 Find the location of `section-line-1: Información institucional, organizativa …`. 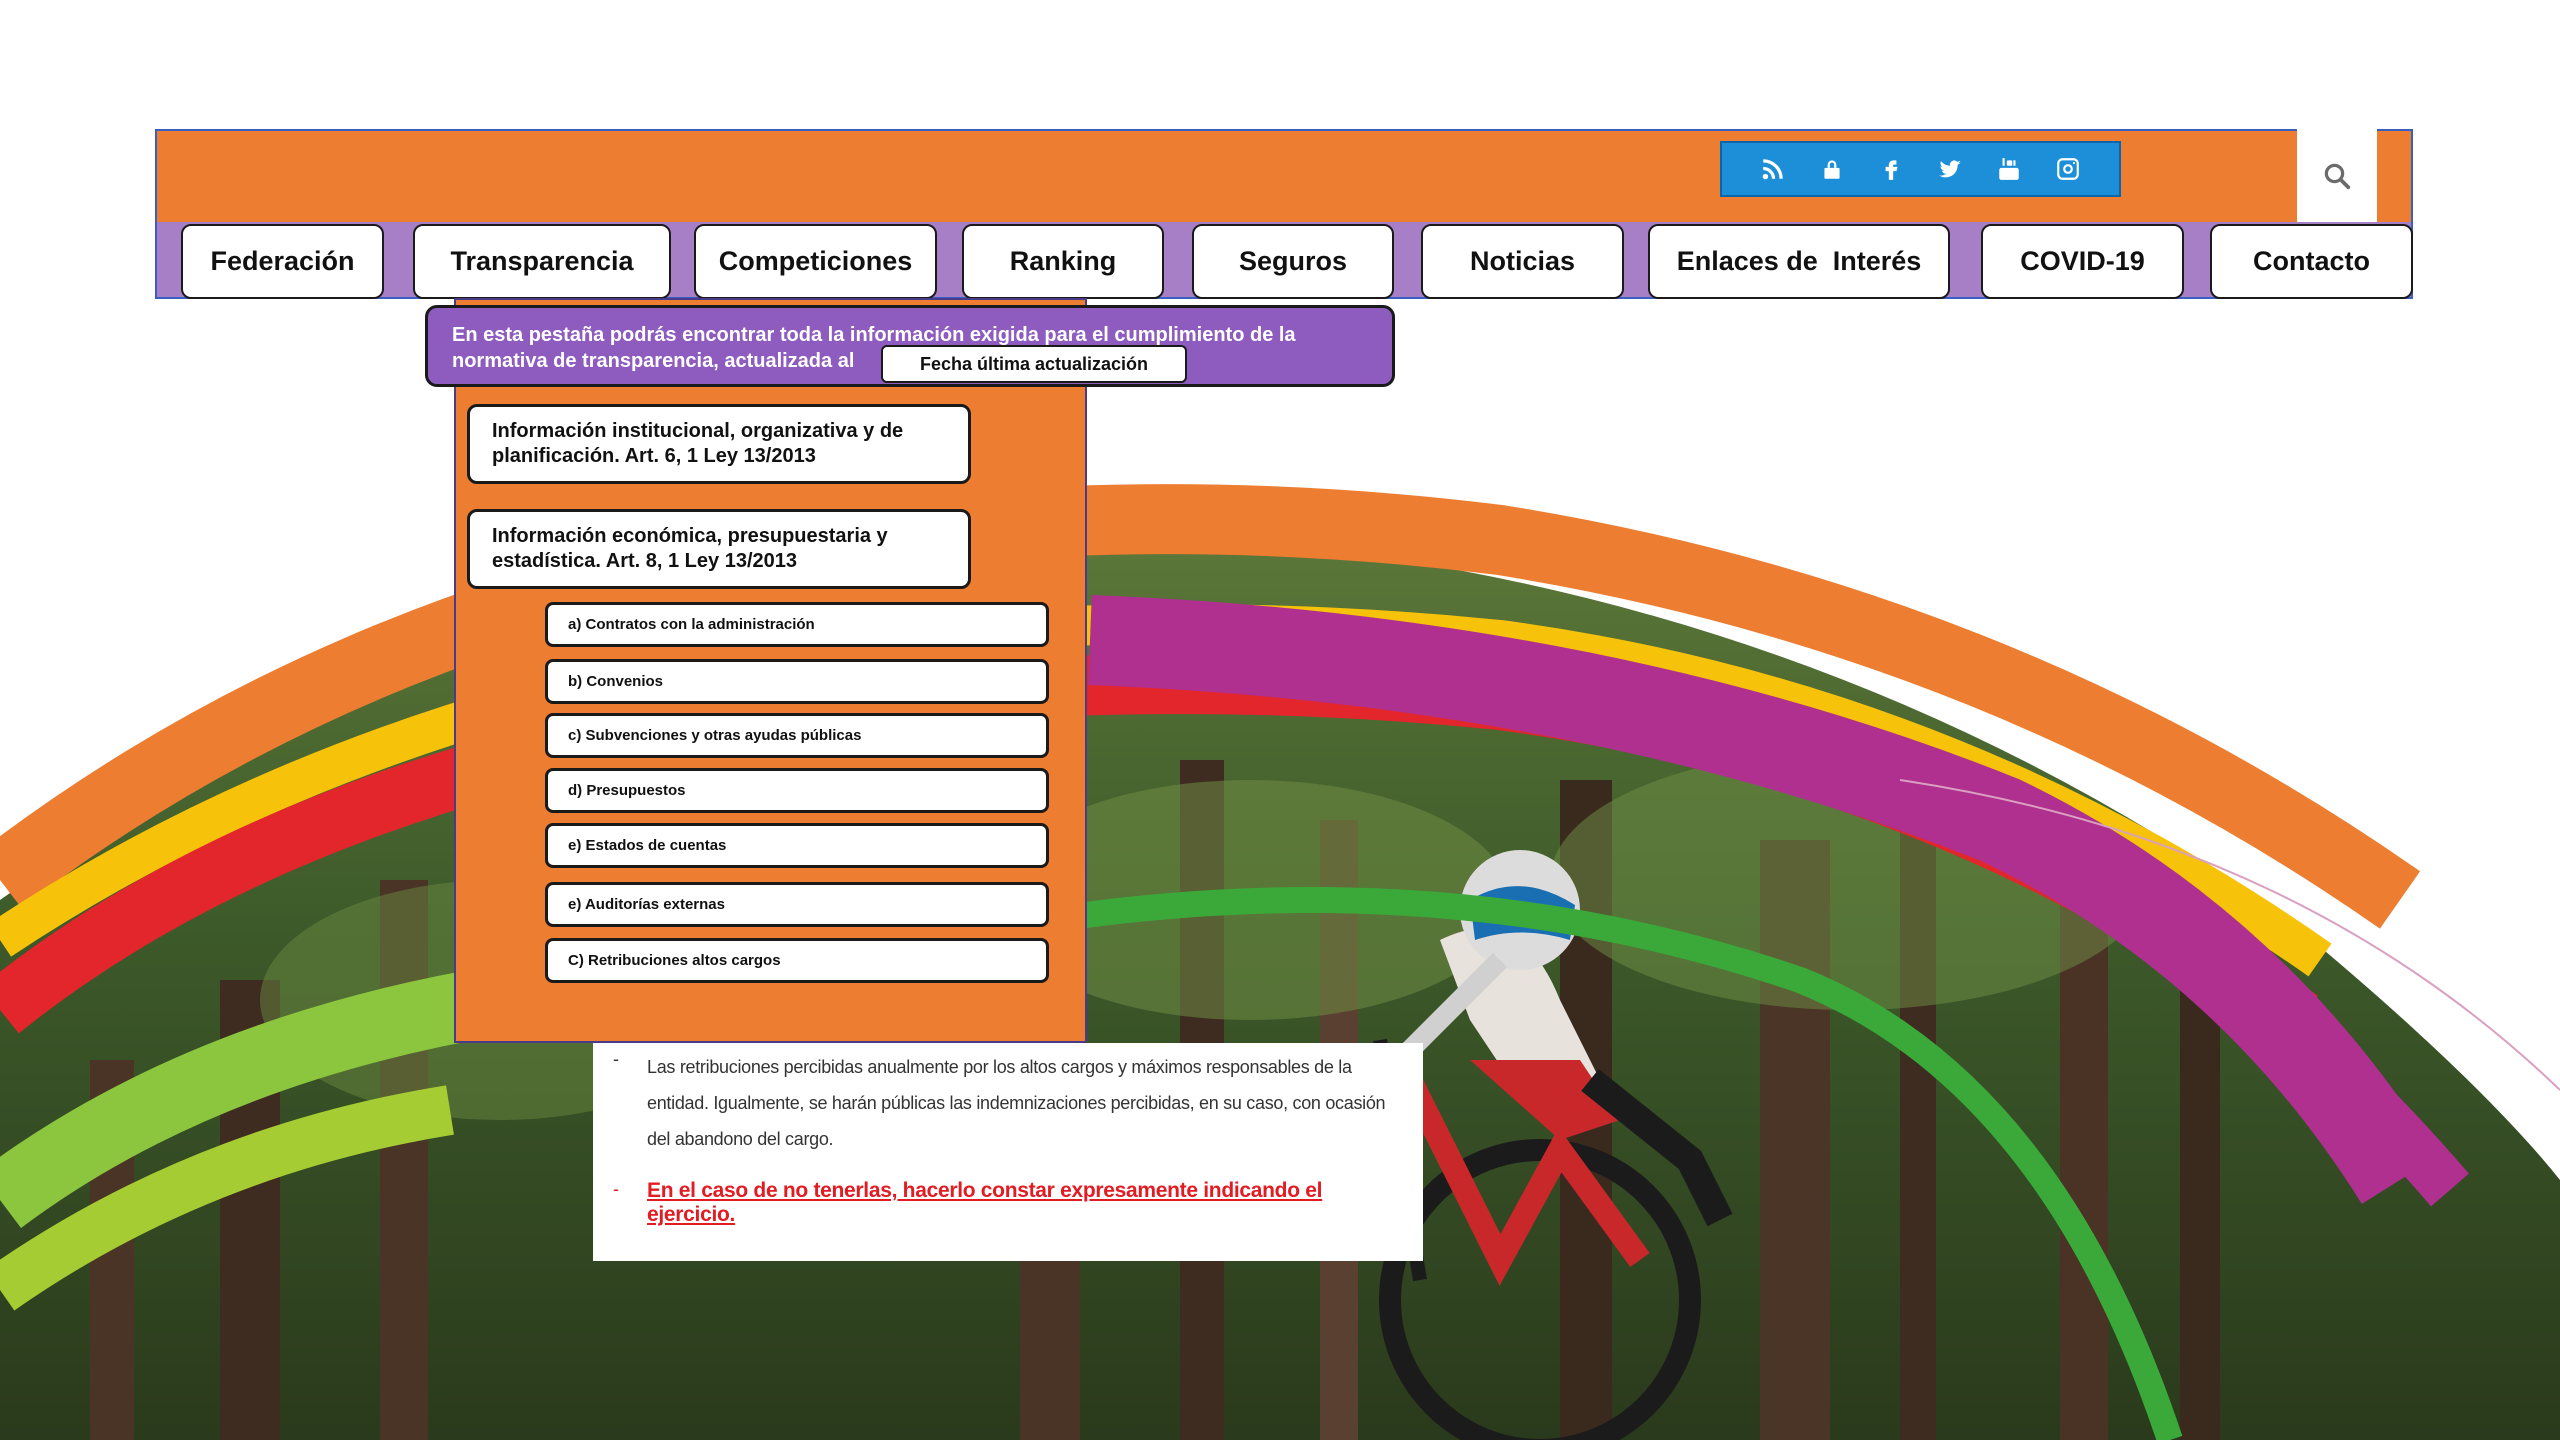

section-line-1: Información institucional, organizativa … is located at coordinates (698, 431).